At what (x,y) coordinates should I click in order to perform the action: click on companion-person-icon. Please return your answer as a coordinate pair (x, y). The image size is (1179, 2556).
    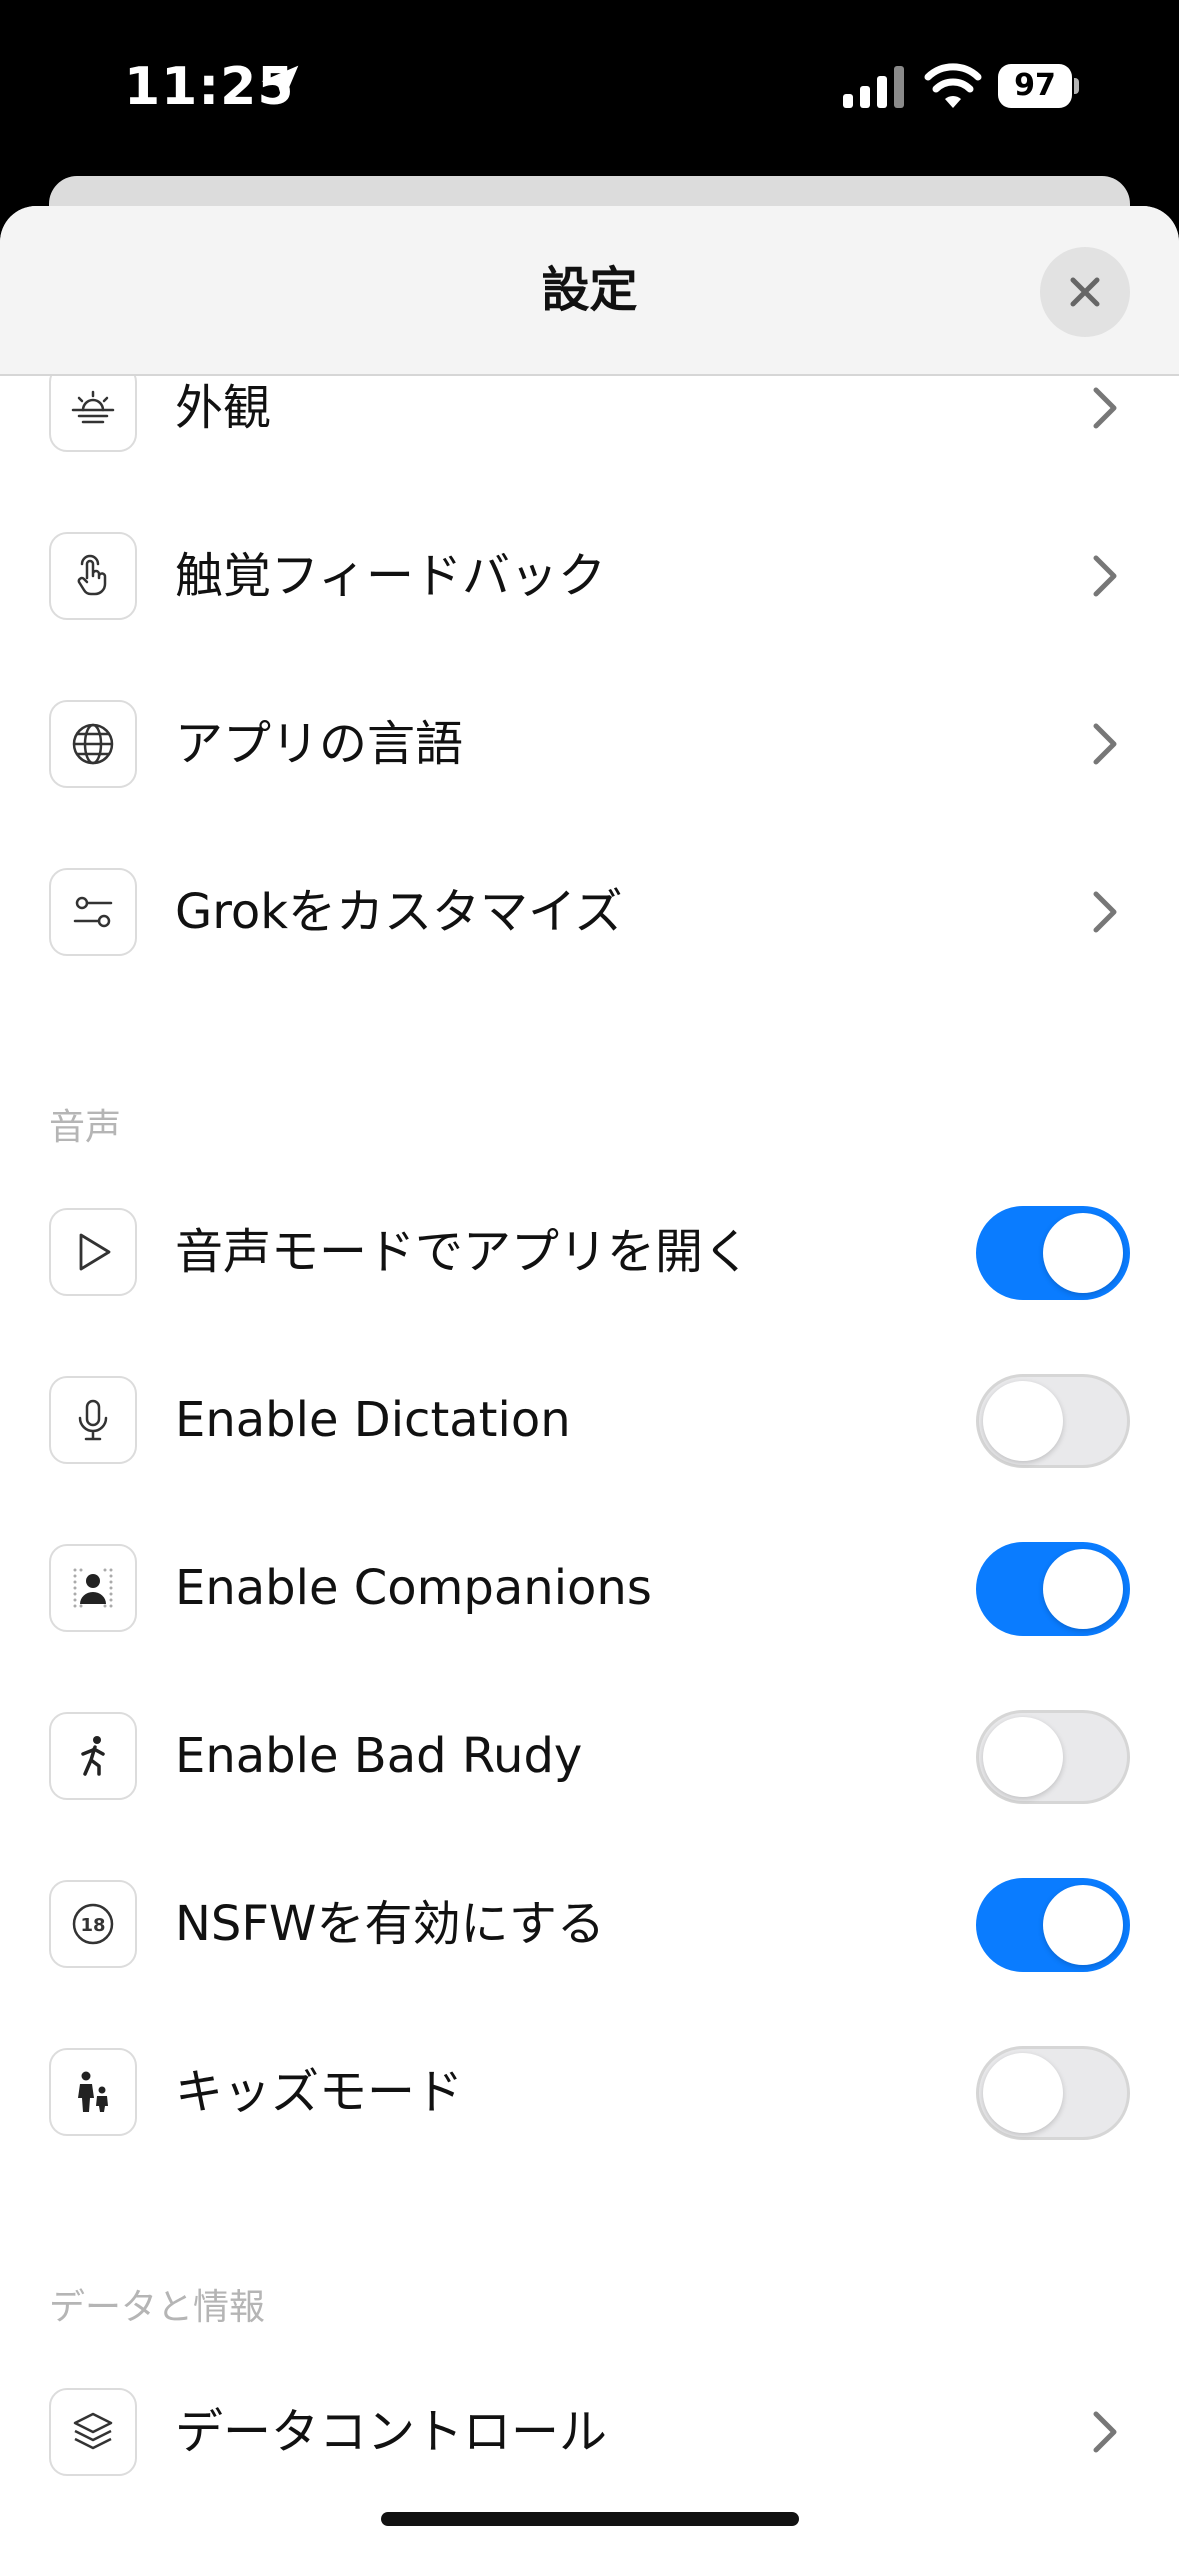
    Looking at the image, I should click on (93, 1588).